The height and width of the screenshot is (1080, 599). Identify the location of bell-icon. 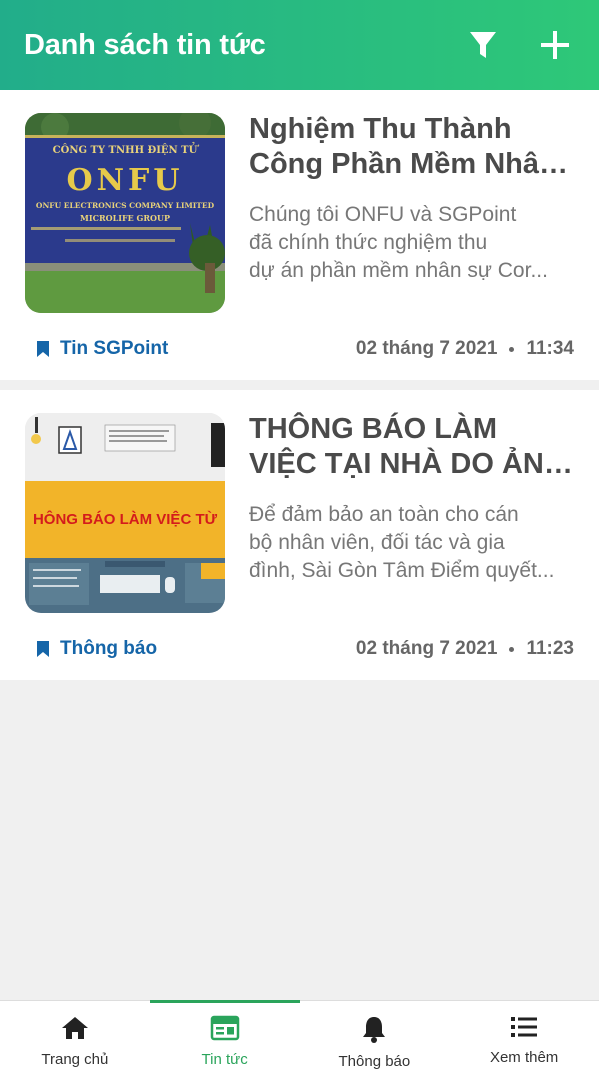
(374, 1030).